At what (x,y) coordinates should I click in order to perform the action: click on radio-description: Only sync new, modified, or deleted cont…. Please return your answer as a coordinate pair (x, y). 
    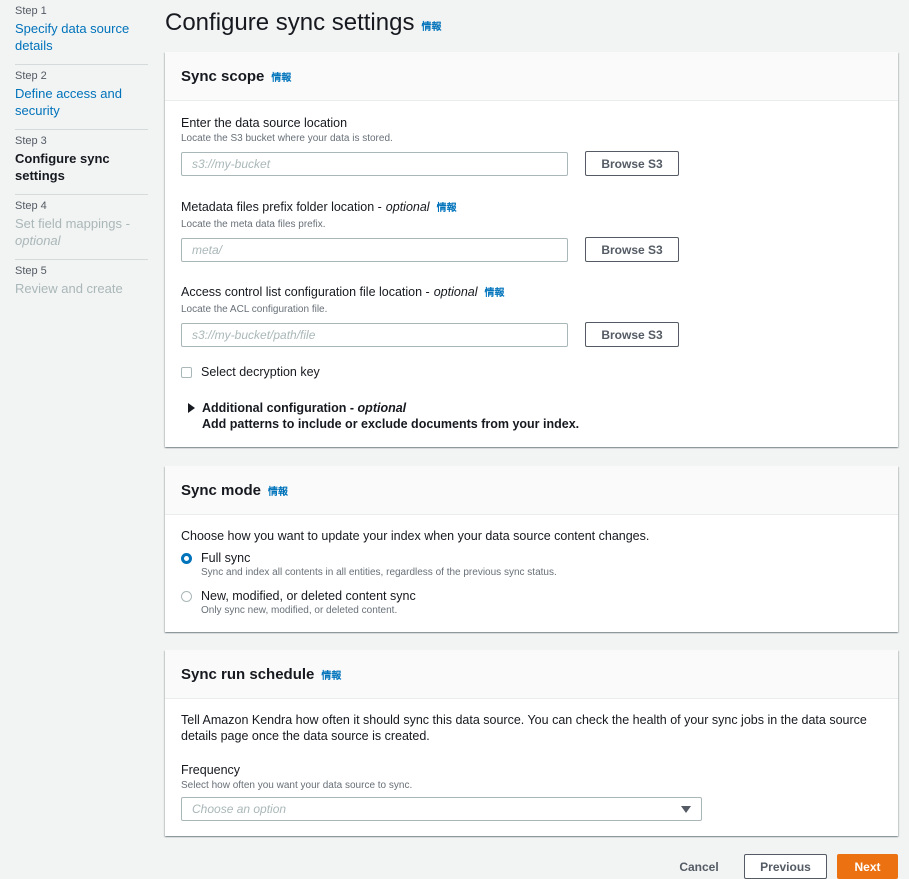
    Looking at the image, I should click on (299, 610).